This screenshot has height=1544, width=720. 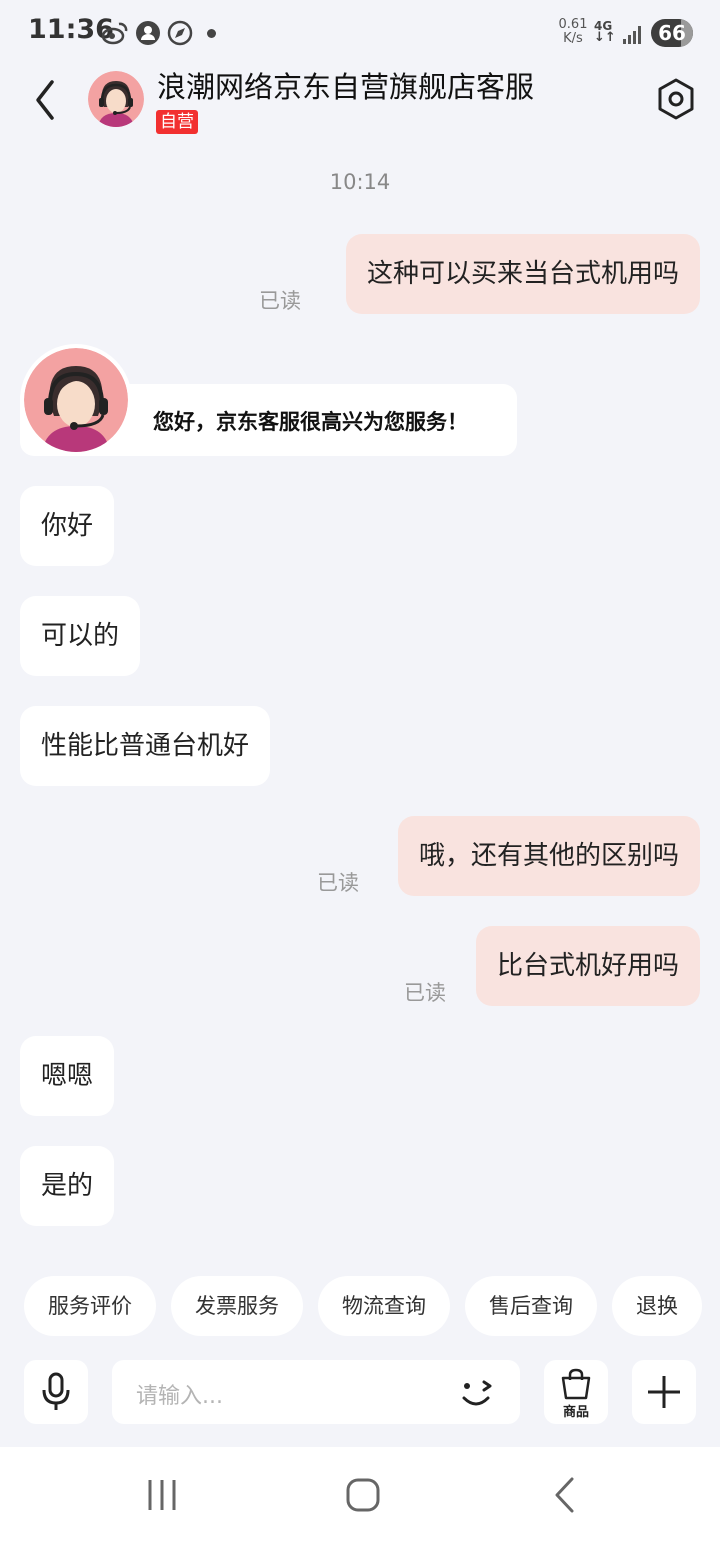 What do you see at coordinates (587, 966) in the screenshot?
I see `outgoing-message: 比台式机好用吗` at bounding box center [587, 966].